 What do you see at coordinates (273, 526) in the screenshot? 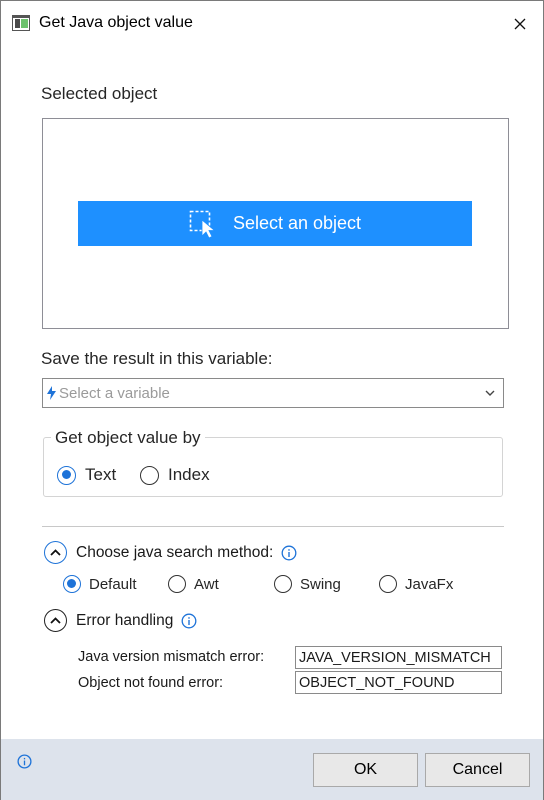
I see `section-divider` at bounding box center [273, 526].